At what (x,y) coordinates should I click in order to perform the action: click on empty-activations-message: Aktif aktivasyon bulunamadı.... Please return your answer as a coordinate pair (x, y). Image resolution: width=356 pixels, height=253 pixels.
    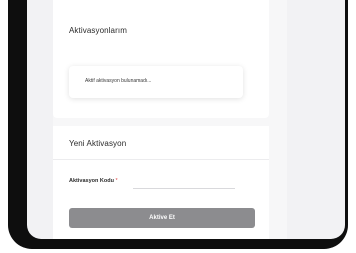
    Looking at the image, I should click on (118, 81).